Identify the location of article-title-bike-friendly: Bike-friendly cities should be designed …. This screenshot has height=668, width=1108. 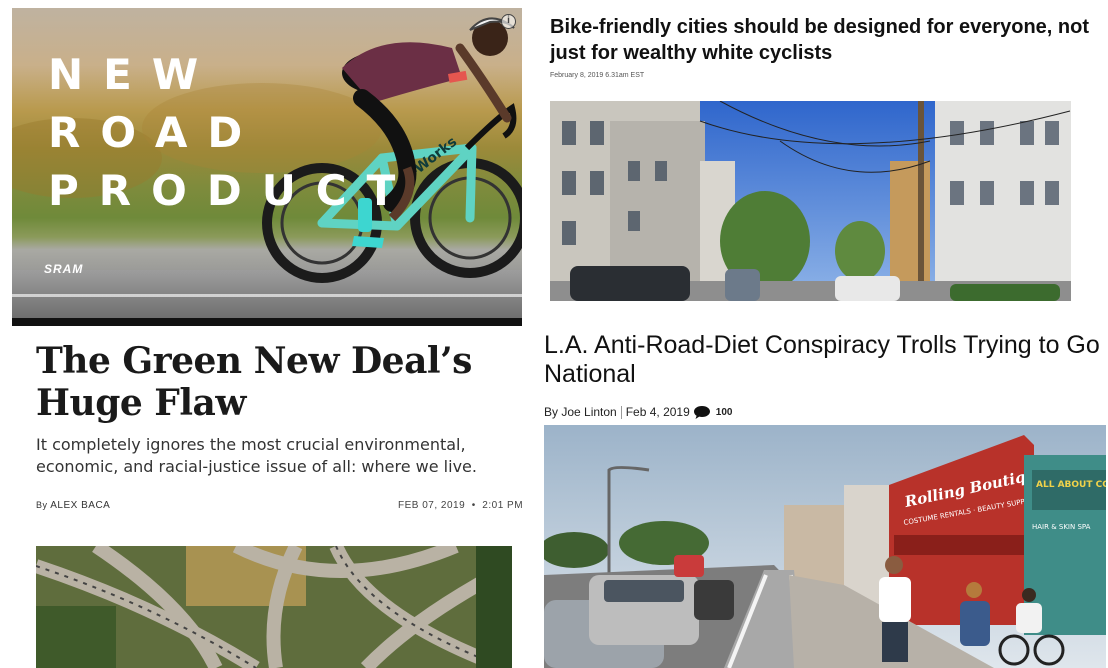
(820, 40).